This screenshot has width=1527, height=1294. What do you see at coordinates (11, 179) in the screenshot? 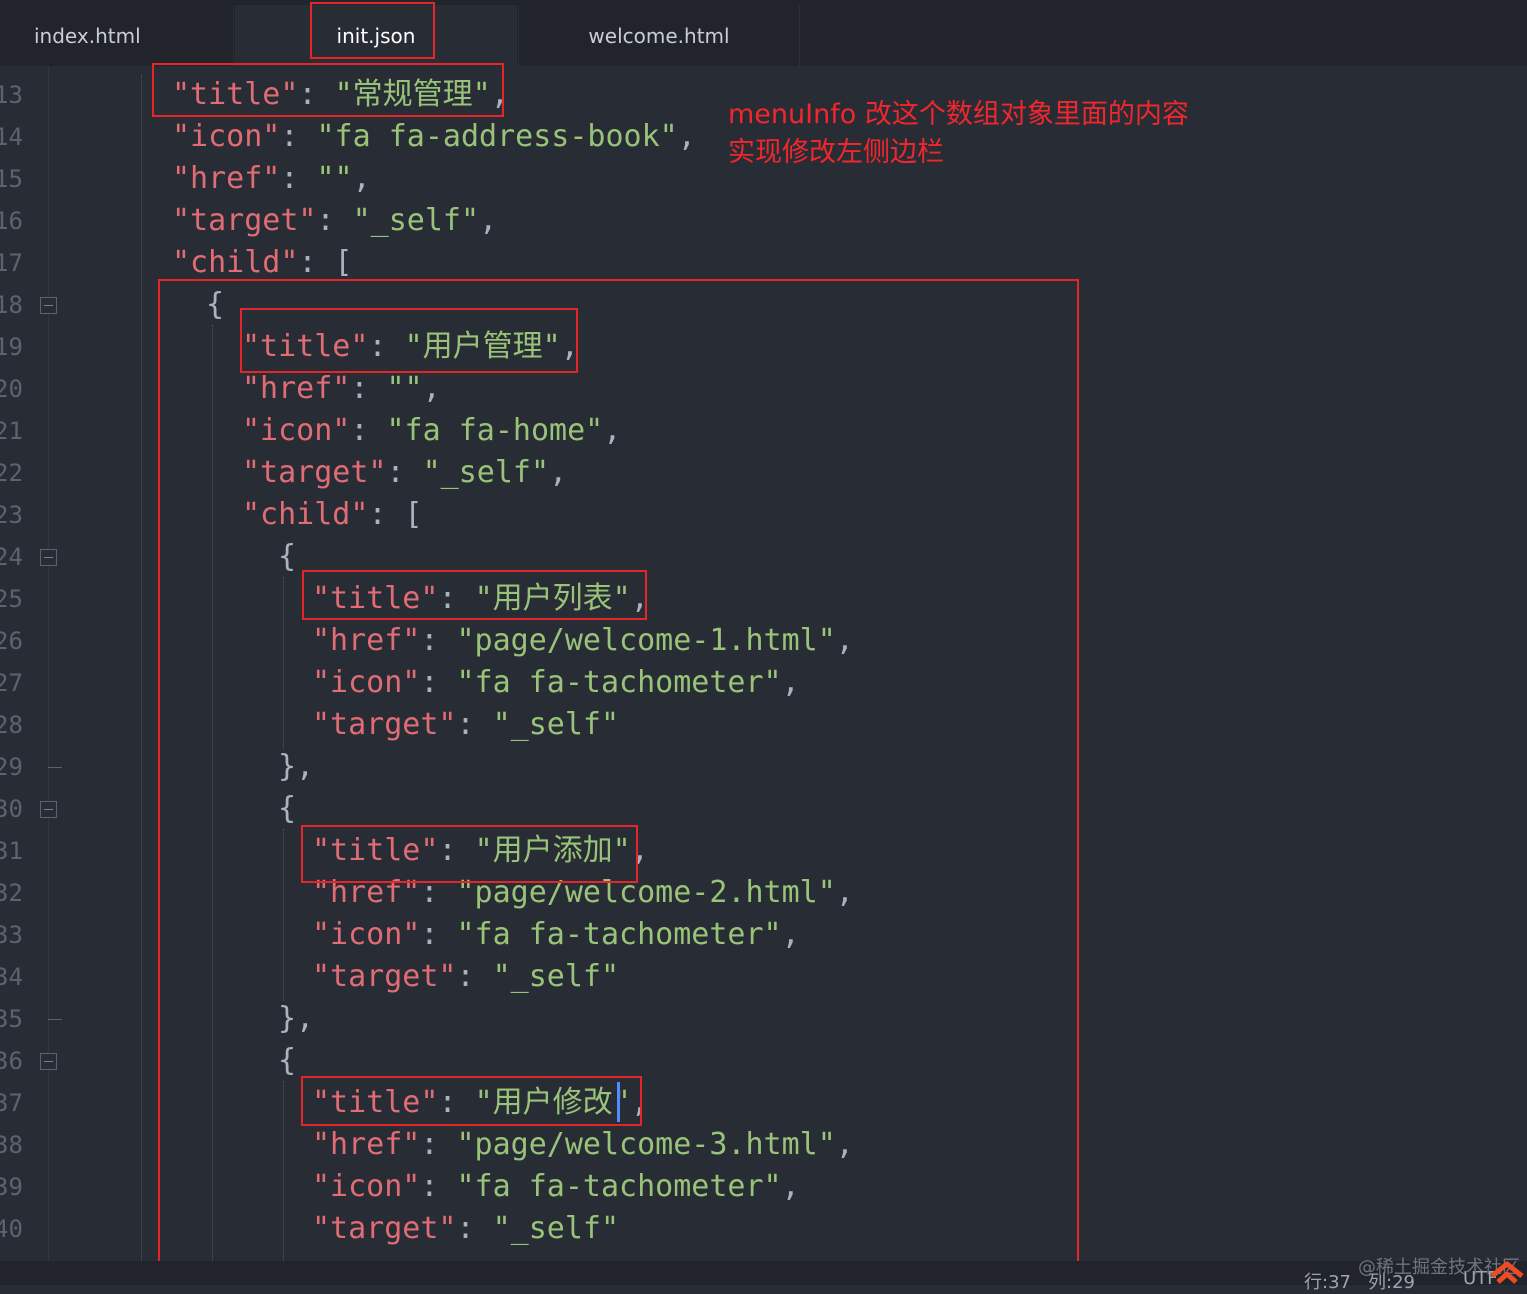
I see `line-number: 15` at bounding box center [11, 179].